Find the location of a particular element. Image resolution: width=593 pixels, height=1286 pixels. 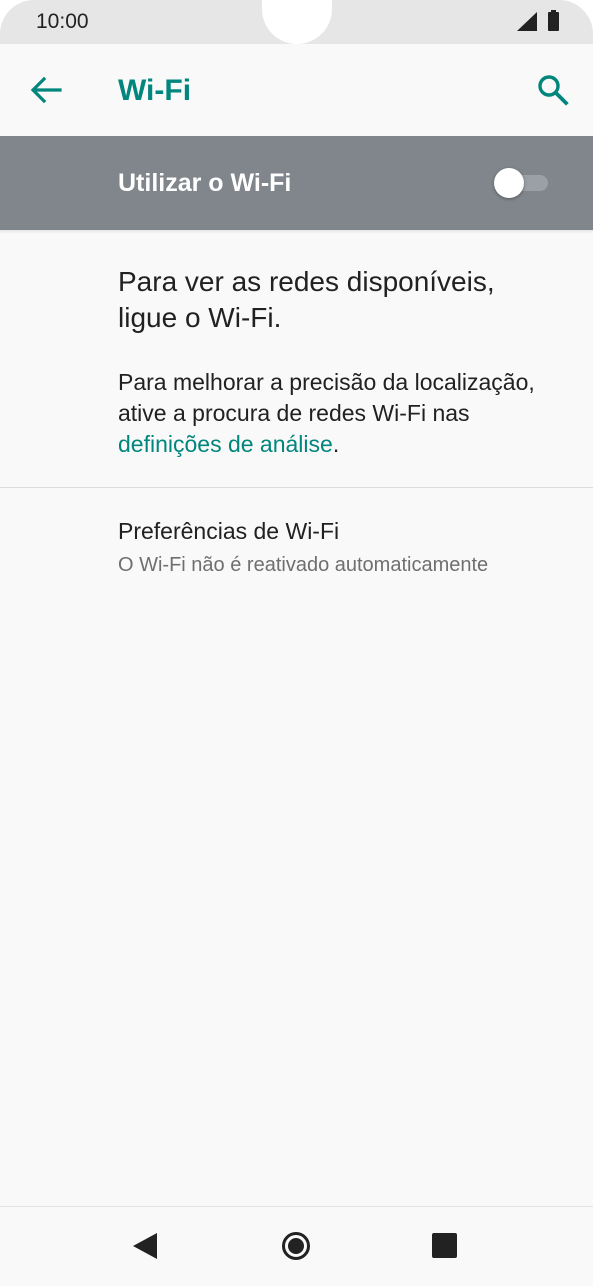

scan-settings-link: definições de análise is located at coordinates (225, 444).